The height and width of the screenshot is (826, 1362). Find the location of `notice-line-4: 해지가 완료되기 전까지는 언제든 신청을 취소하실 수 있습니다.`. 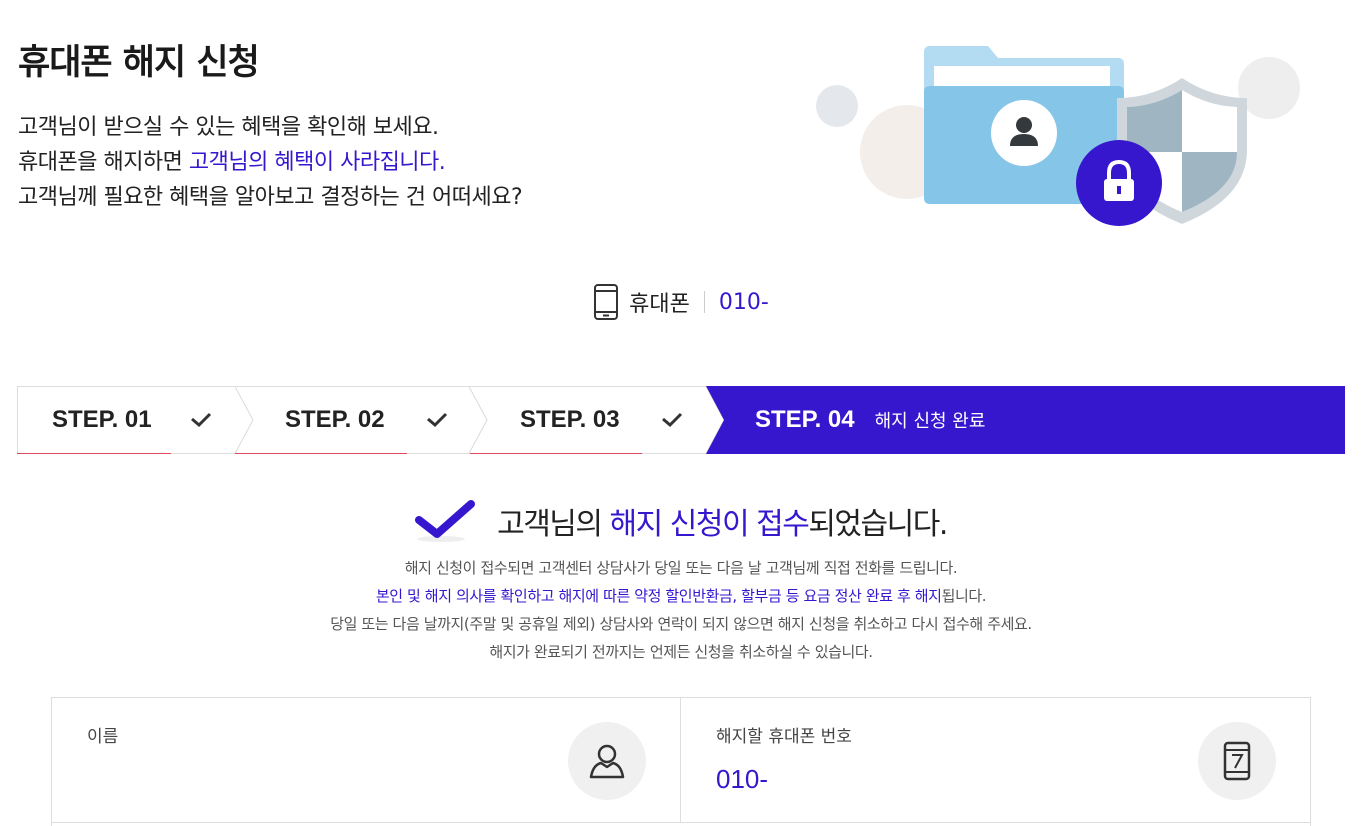

notice-line-4: 해지가 완료되기 전까지는 언제든 신청을 취소하실 수 있습니다. is located at coordinates (681, 652).